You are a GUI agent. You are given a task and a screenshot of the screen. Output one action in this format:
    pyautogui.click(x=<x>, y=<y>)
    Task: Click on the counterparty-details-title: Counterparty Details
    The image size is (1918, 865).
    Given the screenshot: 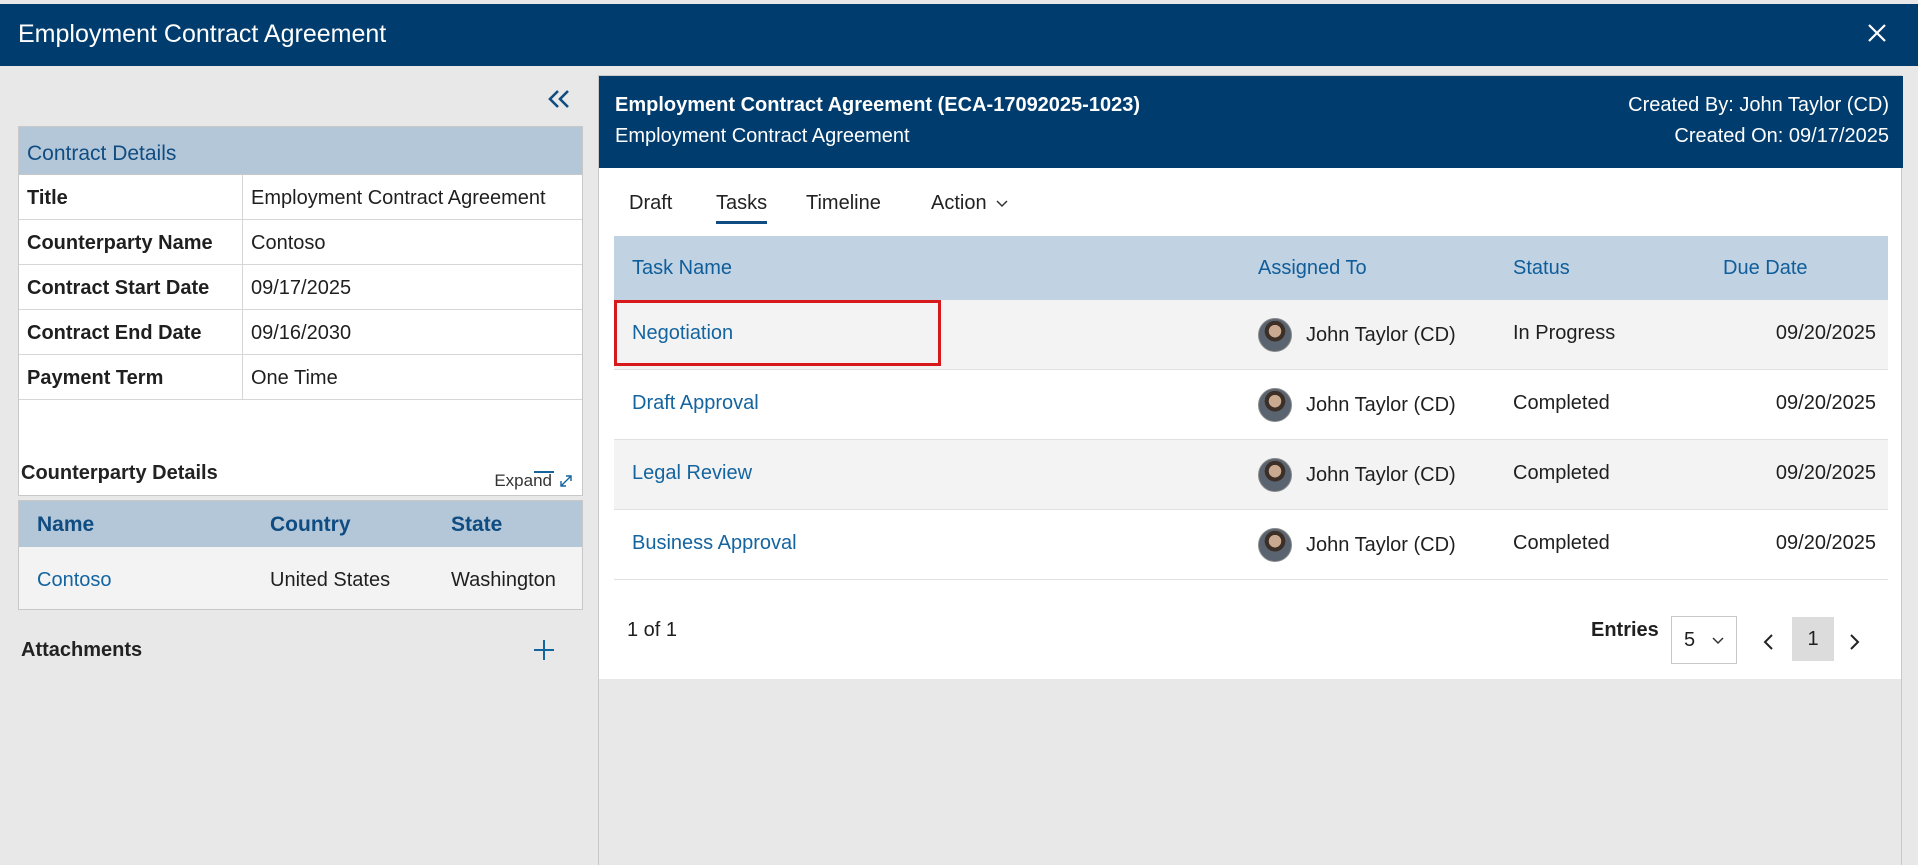 What is the action you would take?
    pyautogui.click(x=119, y=473)
    